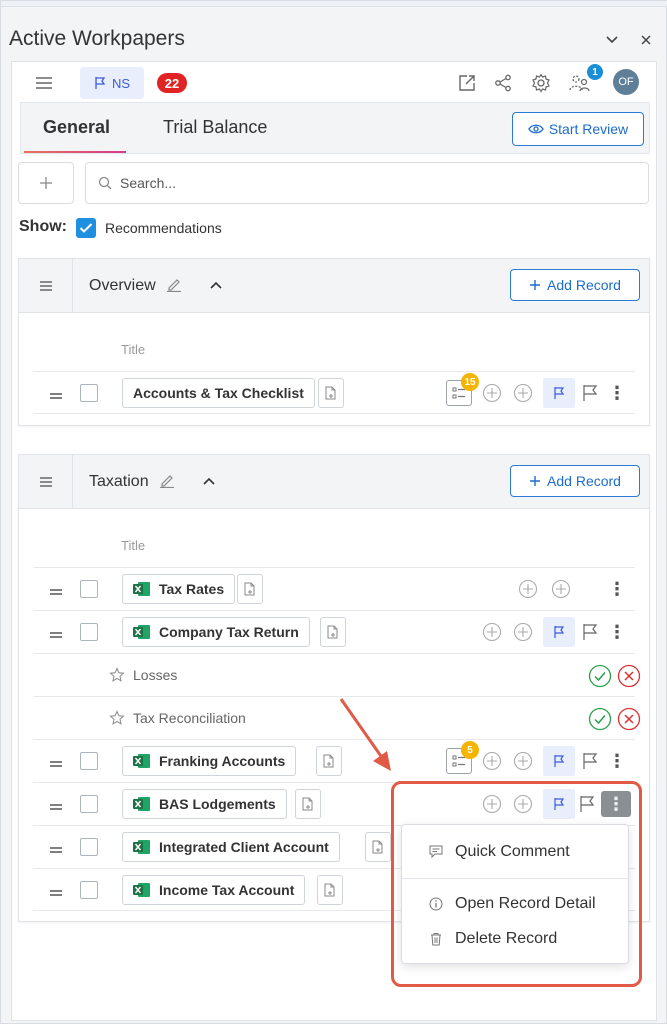  What do you see at coordinates (44, 83) in the screenshot?
I see `hamburger-menu-icon` at bounding box center [44, 83].